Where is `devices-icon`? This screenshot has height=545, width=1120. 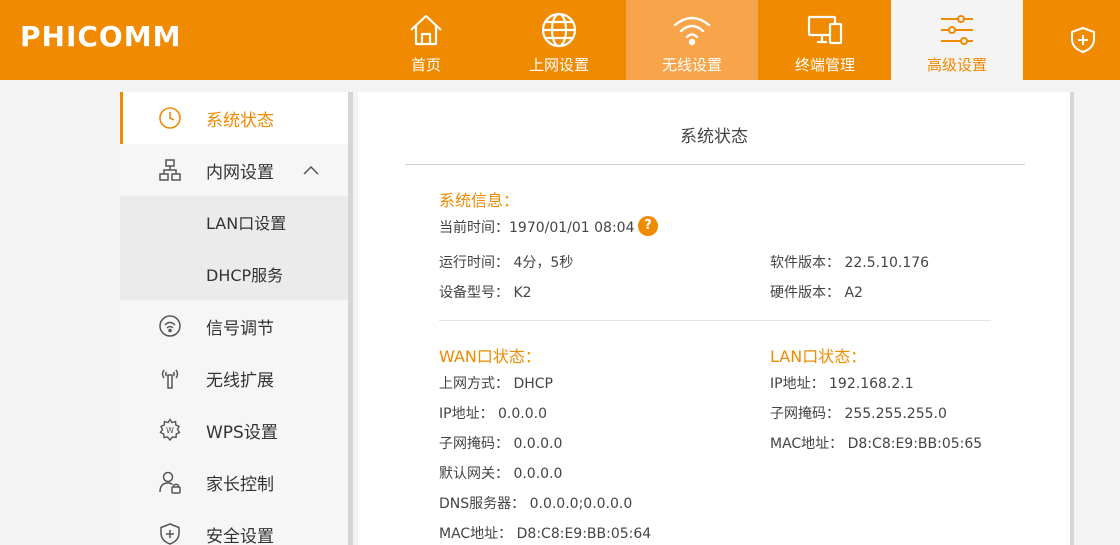 devices-icon is located at coordinates (825, 30).